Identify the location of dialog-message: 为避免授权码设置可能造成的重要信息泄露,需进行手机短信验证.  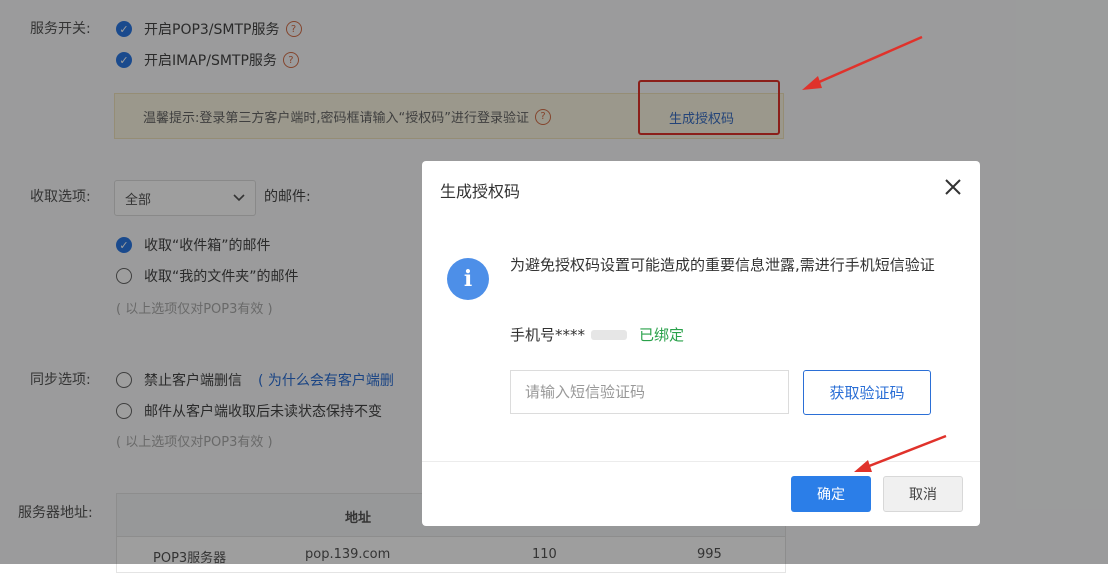
(722, 265).